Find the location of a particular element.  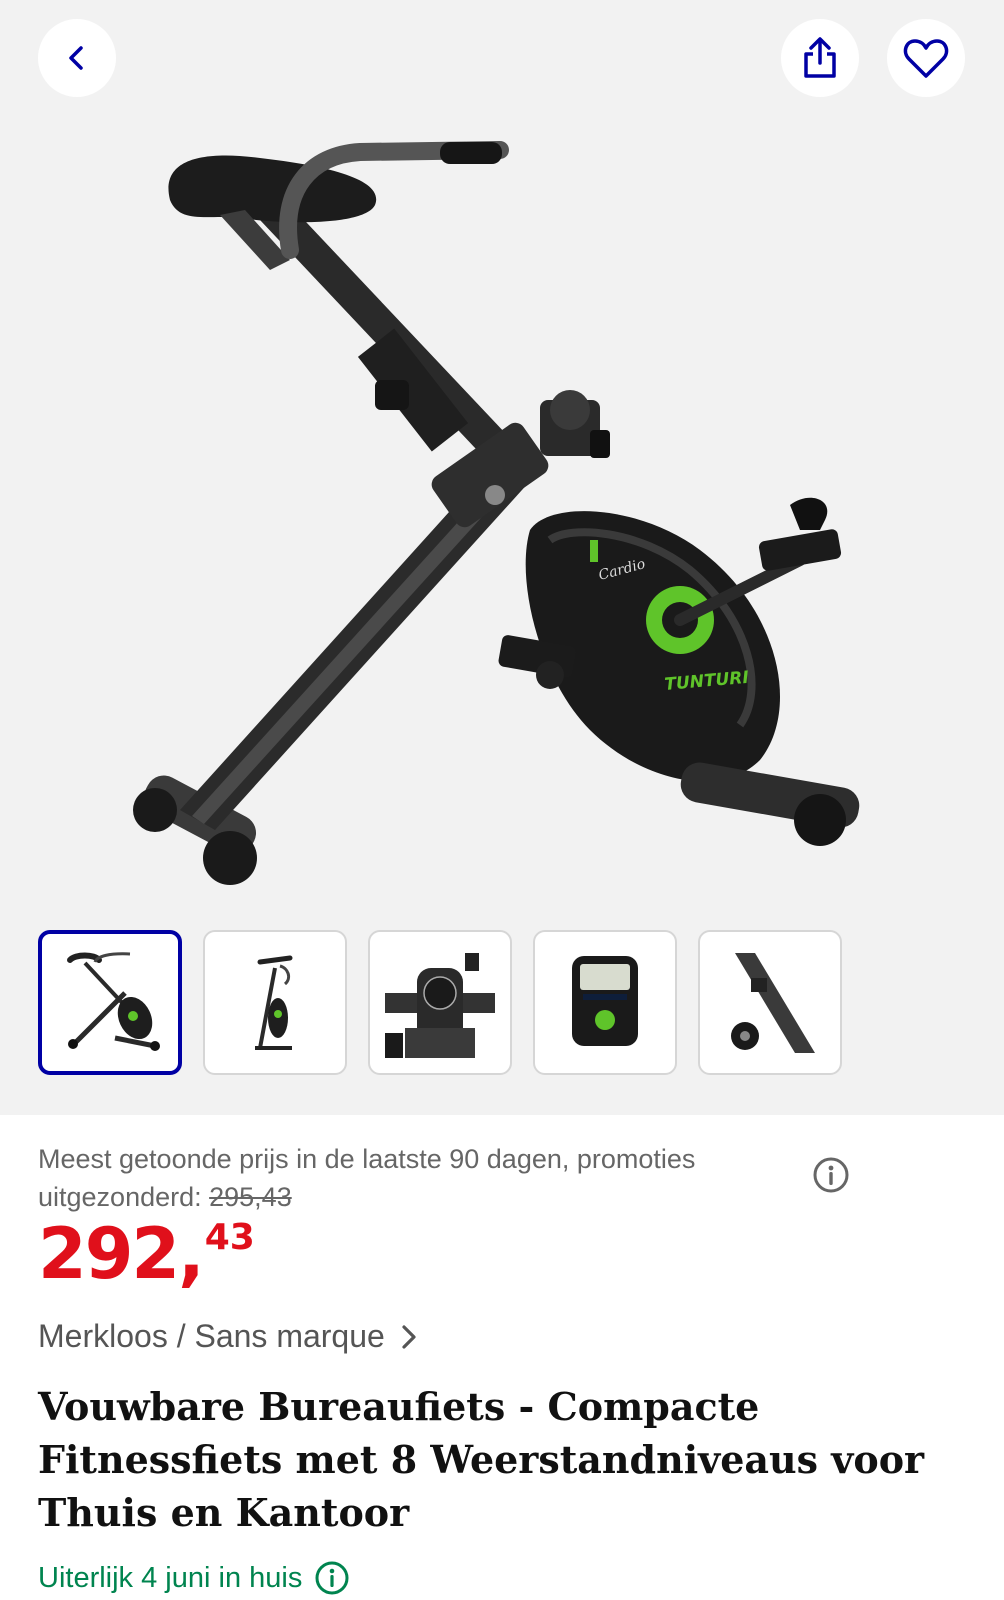

thumbnail-bike-front is located at coordinates (275, 1002).